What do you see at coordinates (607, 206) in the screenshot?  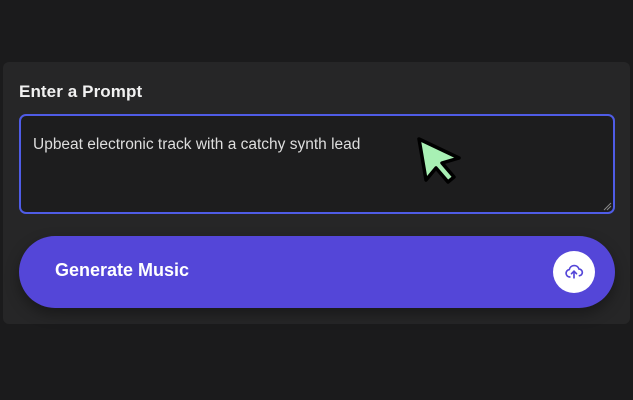 I see `resize-grip-icon` at bounding box center [607, 206].